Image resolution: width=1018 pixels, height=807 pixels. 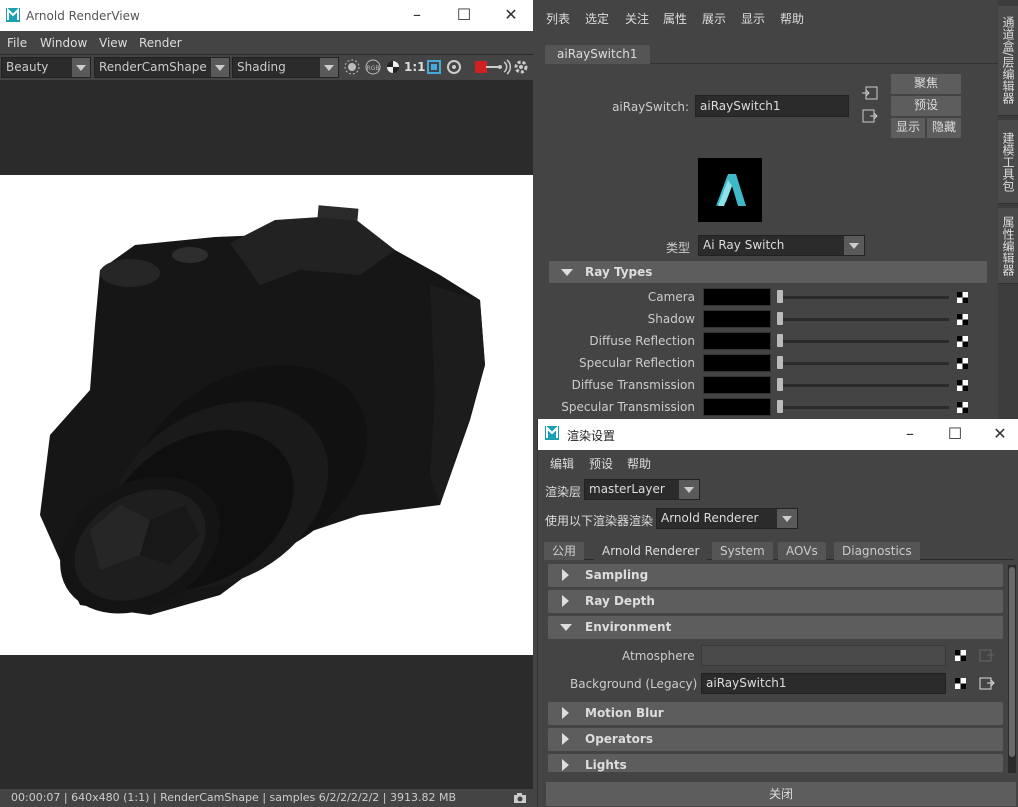 What do you see at coordinates (415, 67) in the screenshot?
I see `ratio-label: 1:1` at bounding box center [415, 67].